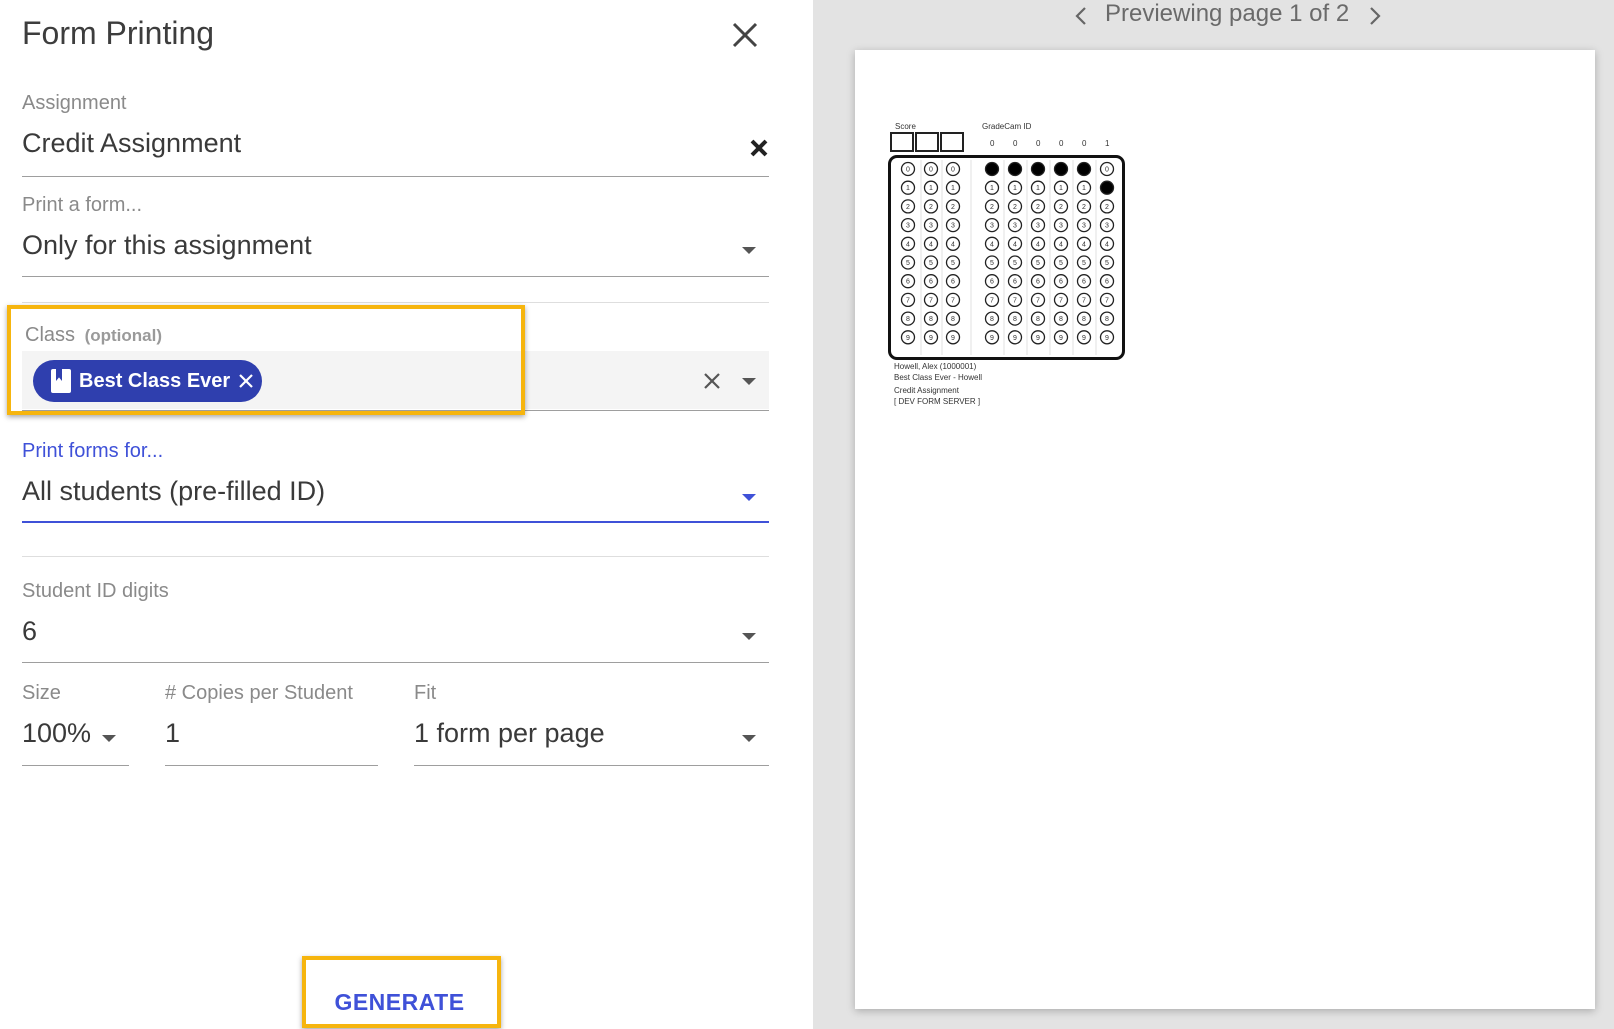  What do you see at coordinates (509, 733) in the screenshot?
I see `fit-select: 1 form per page` at bounding box center [509, 733].